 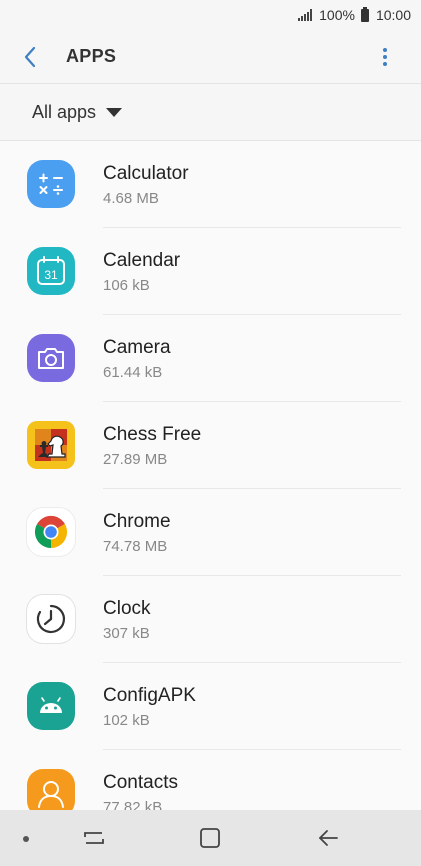 I want to click on app-size: 74.78 MB, so click(x=135, y=546).